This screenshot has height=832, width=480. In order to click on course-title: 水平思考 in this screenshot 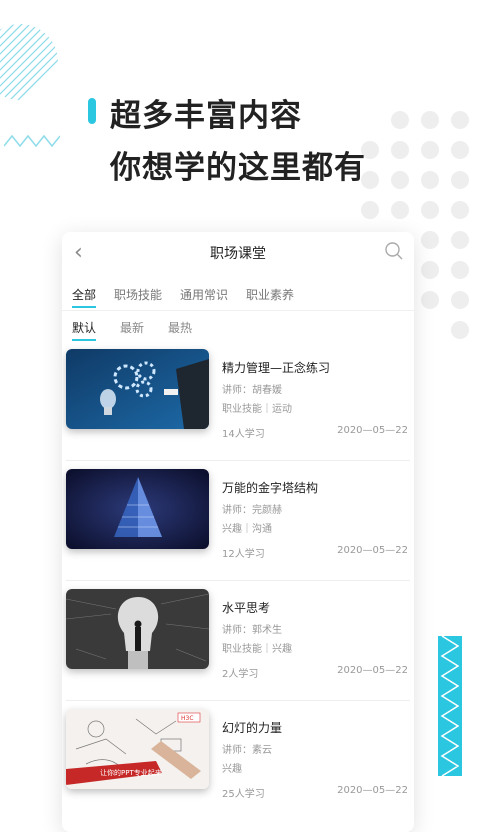, I will do `click(246, 608)`.